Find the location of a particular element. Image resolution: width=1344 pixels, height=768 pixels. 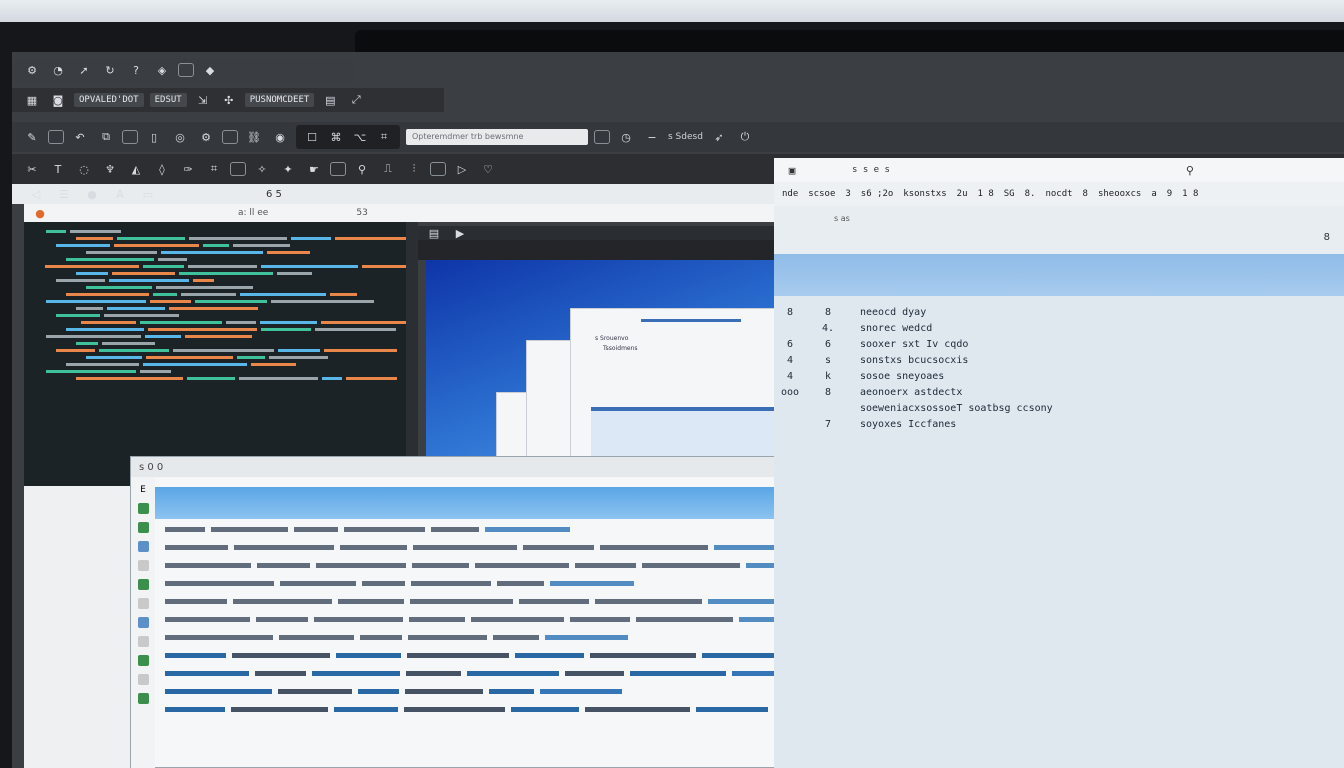

bookmark-icon: ▤ is located at coordinates (330, 100).